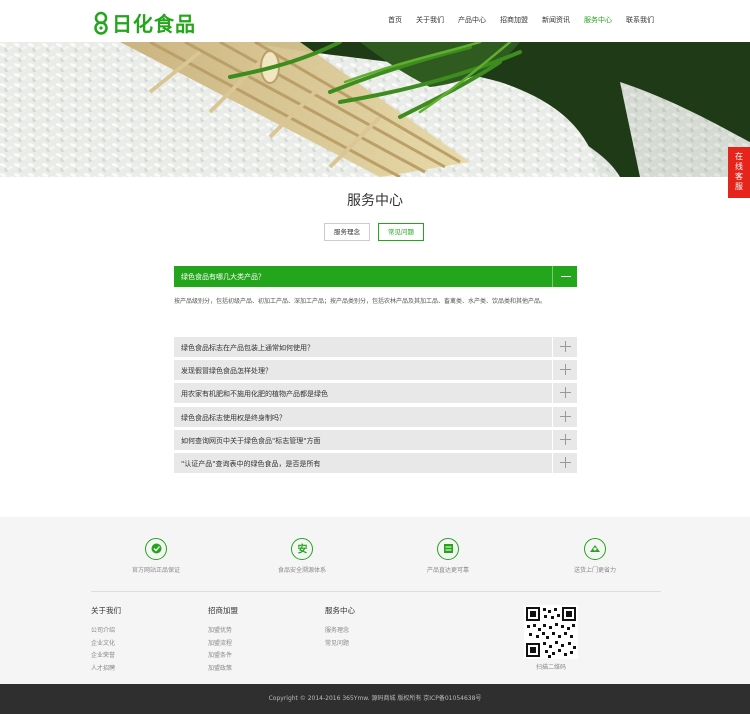  I want to click on footer-link: 公司介绍, so click(106, 631).